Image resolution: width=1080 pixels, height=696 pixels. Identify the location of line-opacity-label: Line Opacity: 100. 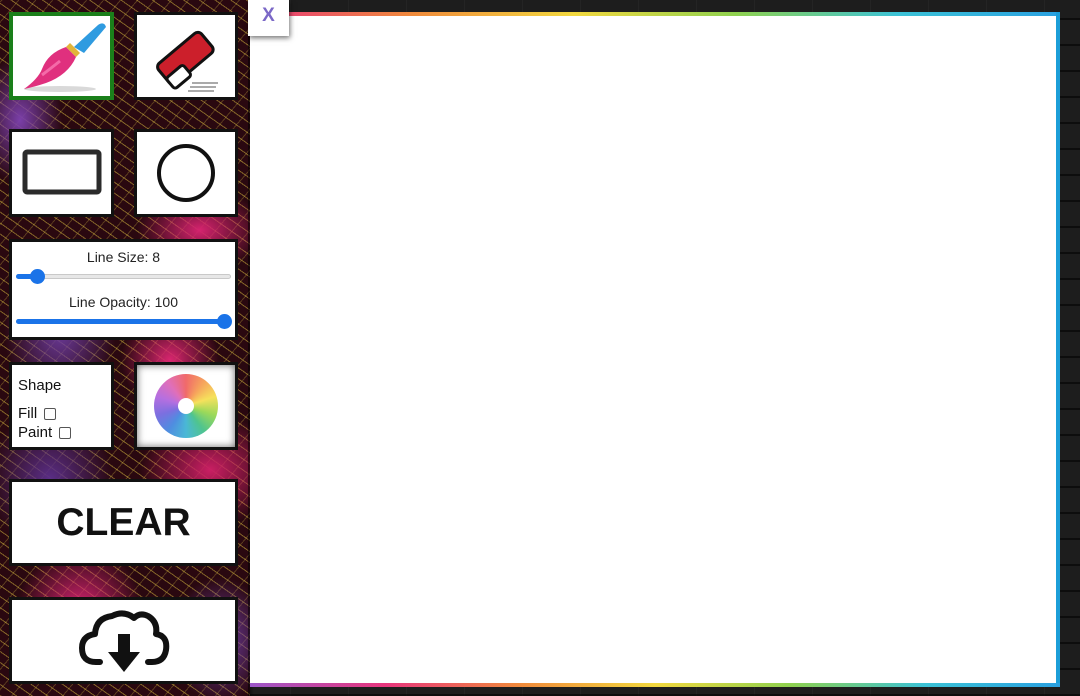
(123, 302).